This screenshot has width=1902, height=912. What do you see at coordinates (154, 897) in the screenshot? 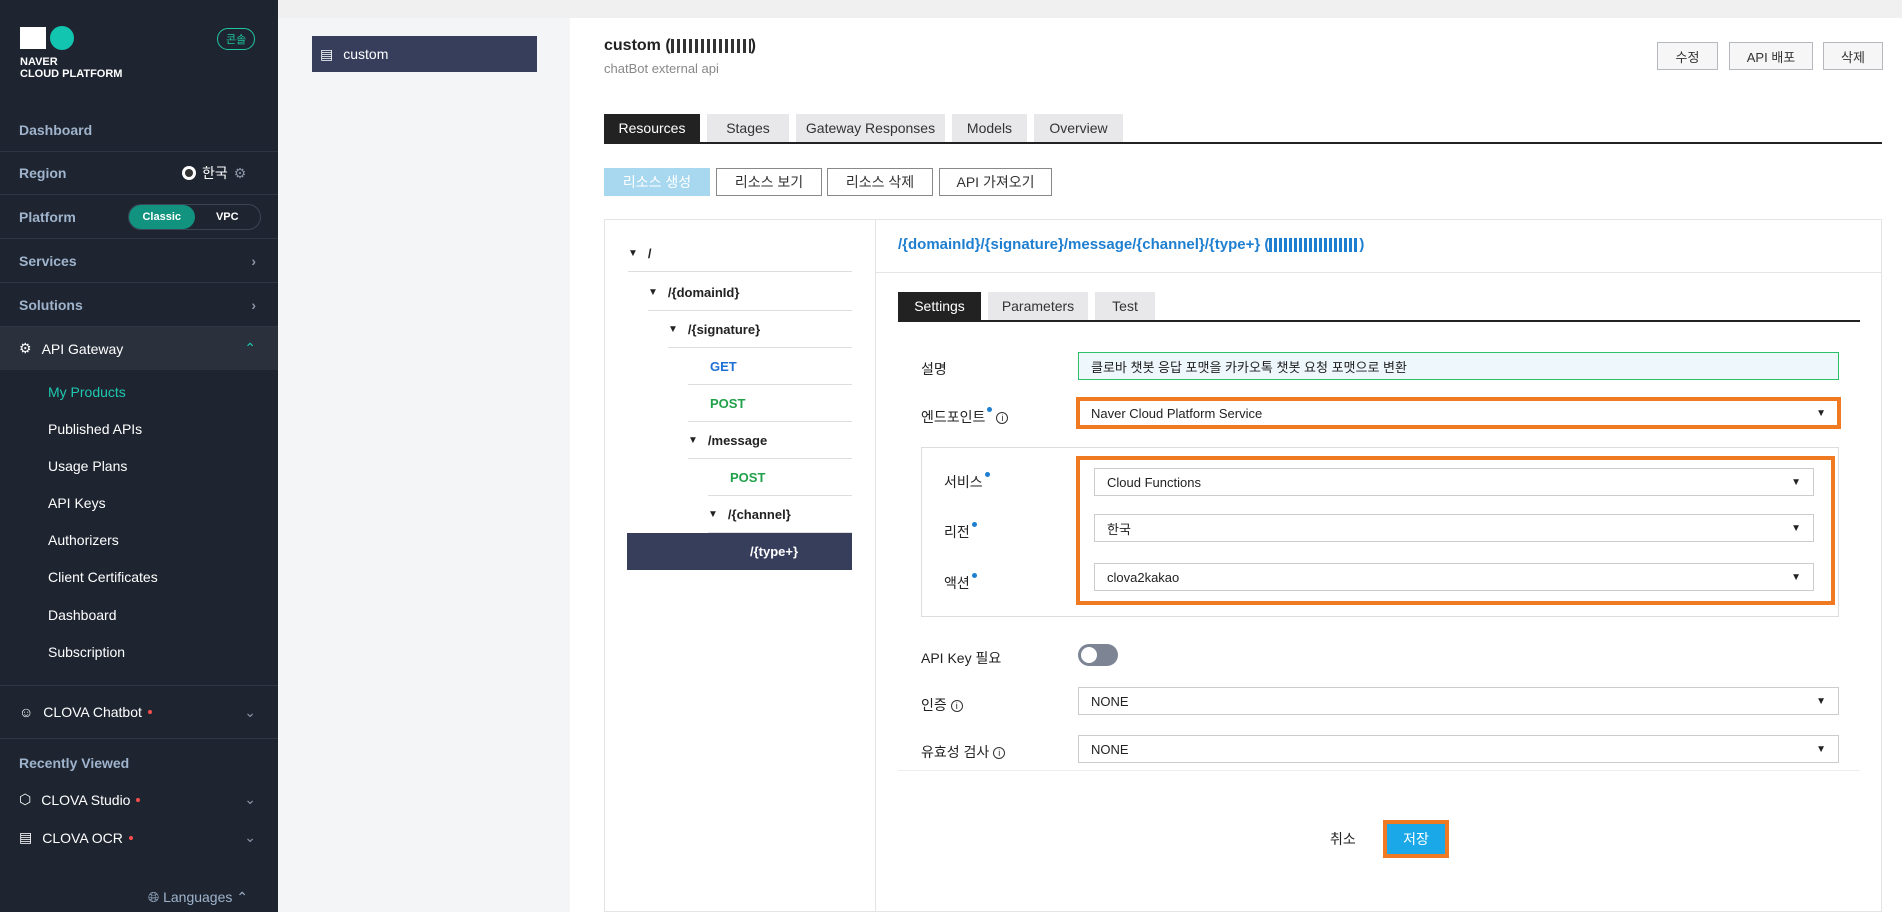
I see `globe-icon: 🌐︎` at bounding box center [154, 897].